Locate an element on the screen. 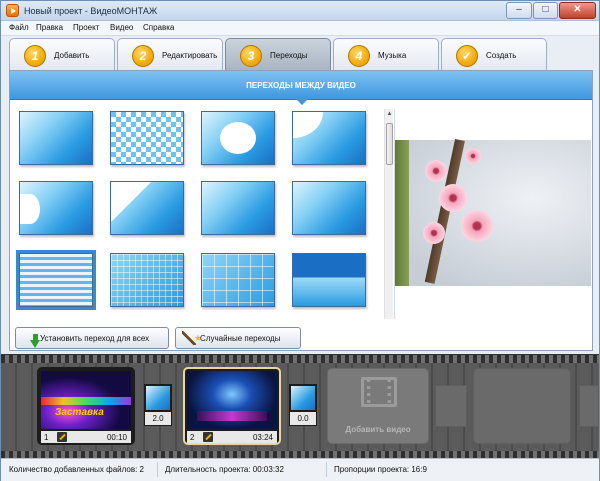 The image size is (600, 481). transition-tile-diagonal is located at coordinates (147, 208).